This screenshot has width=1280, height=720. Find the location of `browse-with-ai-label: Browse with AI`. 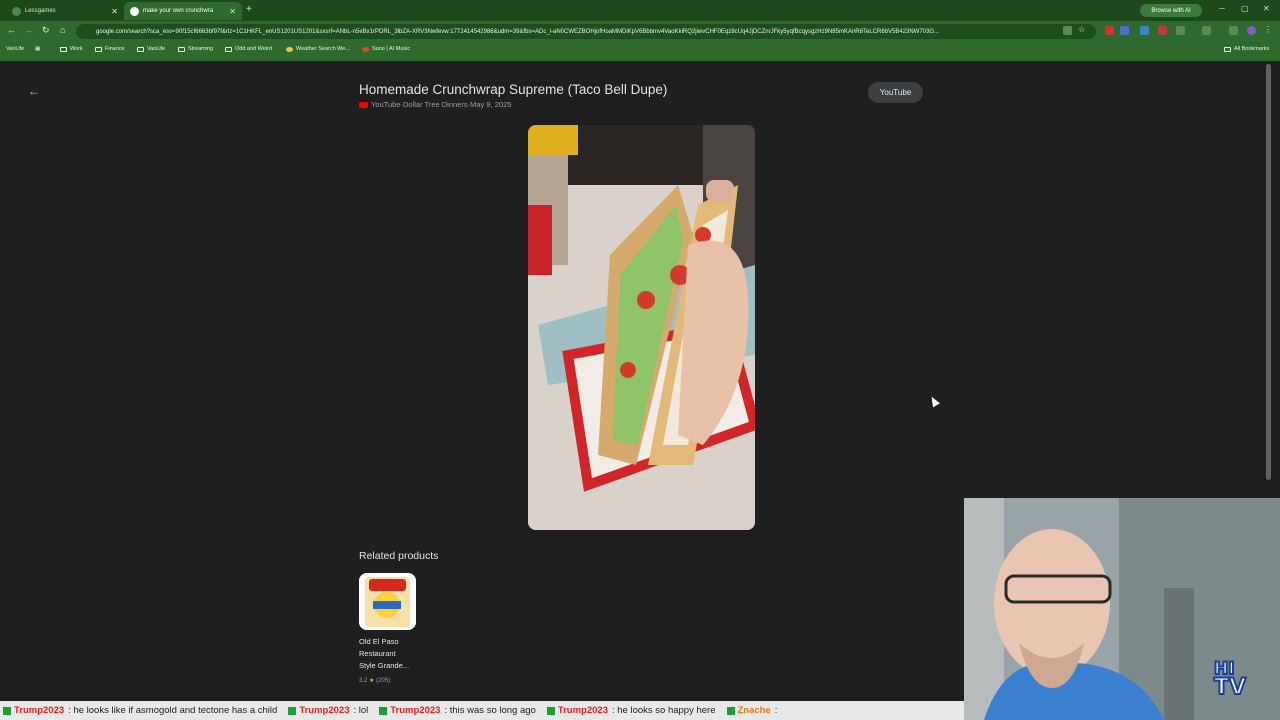

browse-with-ai-label: Browse with AI is located at coordinates (1171, 10).